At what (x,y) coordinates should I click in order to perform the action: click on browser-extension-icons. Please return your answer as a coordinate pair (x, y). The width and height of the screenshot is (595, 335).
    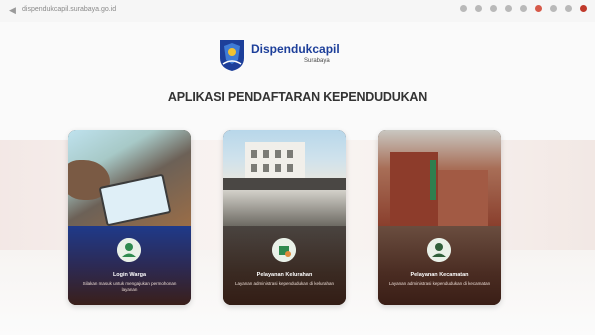
    Looking at the image, I should click on (523, 8).